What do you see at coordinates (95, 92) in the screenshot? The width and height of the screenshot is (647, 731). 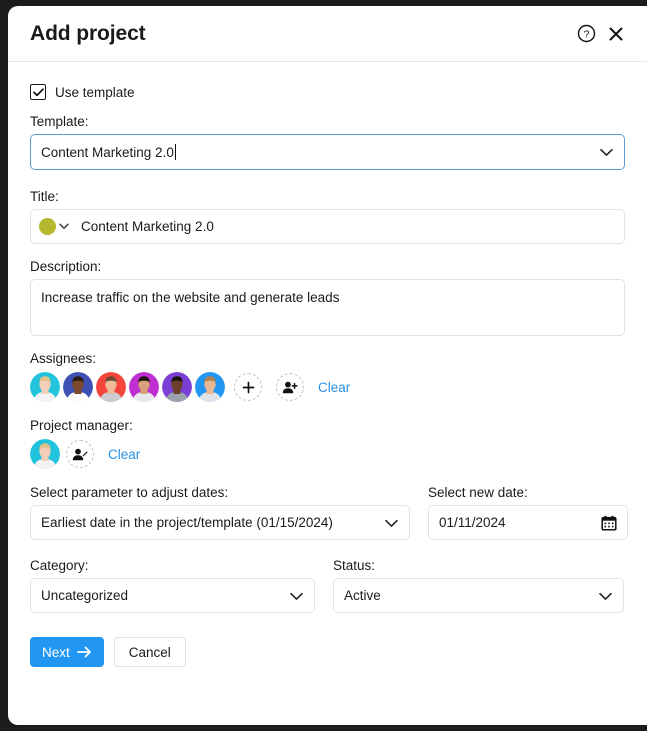 I see `use-template-label: Use template` at bounding box center [95, 92].